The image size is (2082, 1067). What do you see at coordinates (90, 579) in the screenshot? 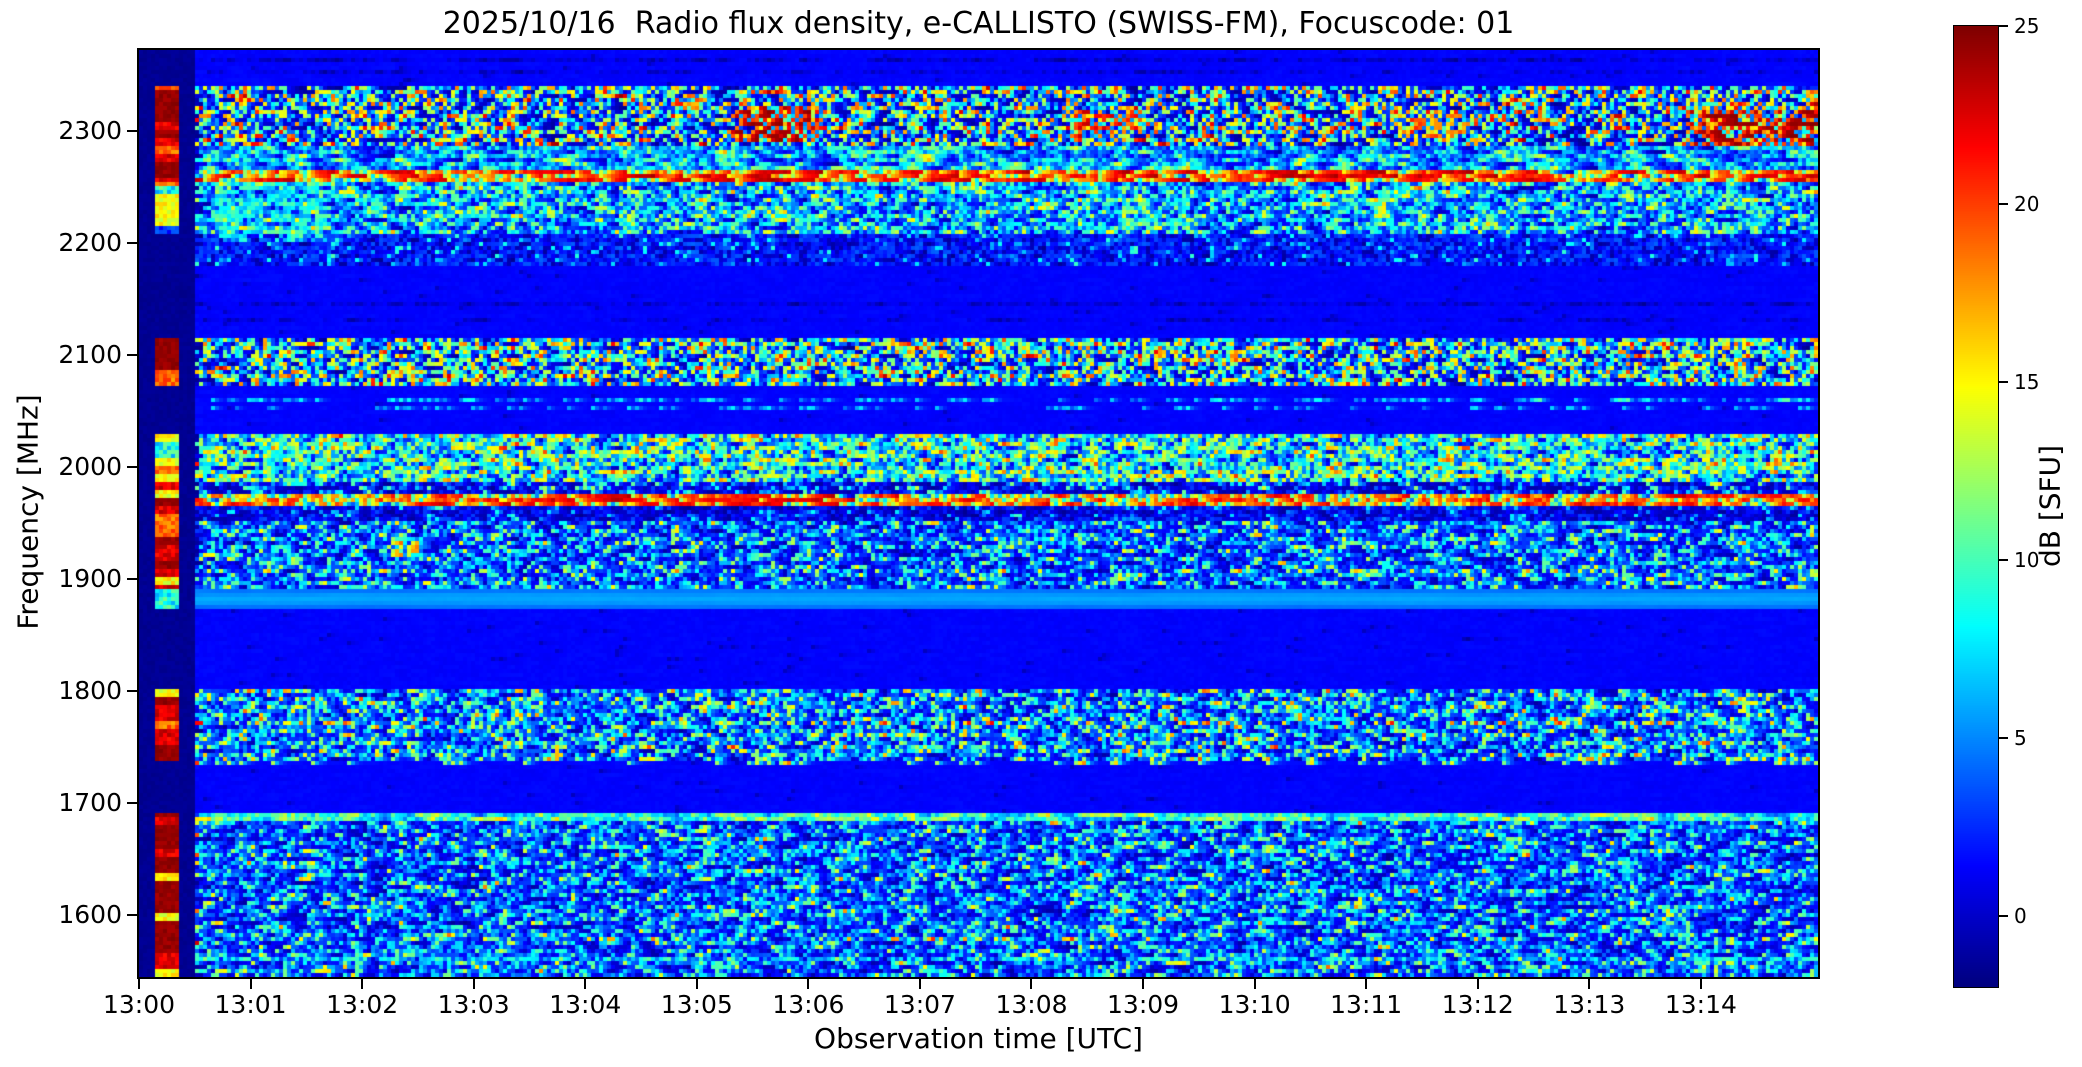
I see `y-tick-label: 1900` at bounding box center [90, 579].